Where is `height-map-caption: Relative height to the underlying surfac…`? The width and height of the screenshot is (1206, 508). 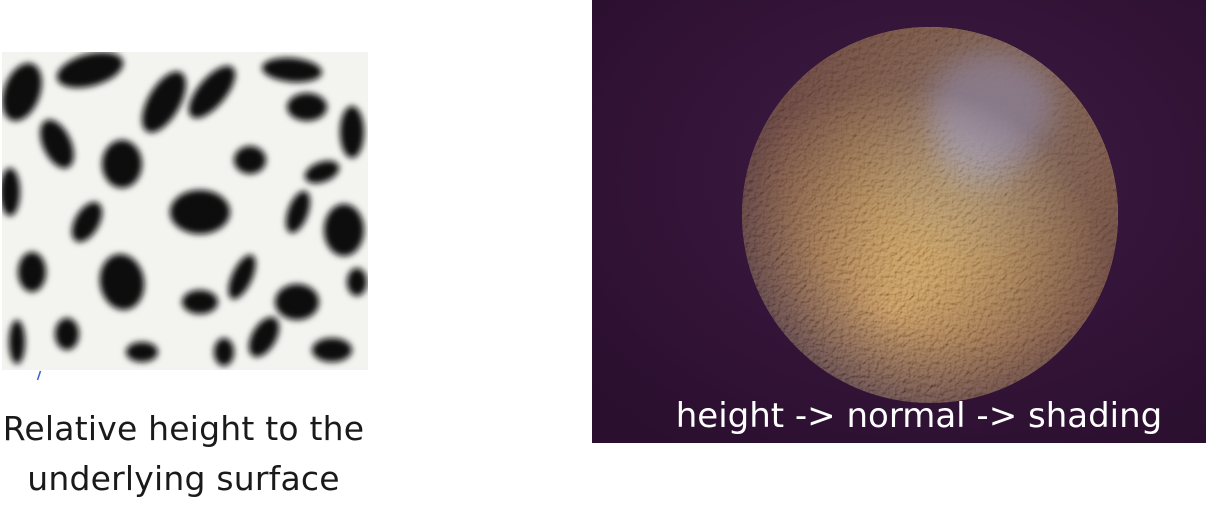 height-map-caption: Relative height to the underlying surfac… is located at coordinates (183, 454).